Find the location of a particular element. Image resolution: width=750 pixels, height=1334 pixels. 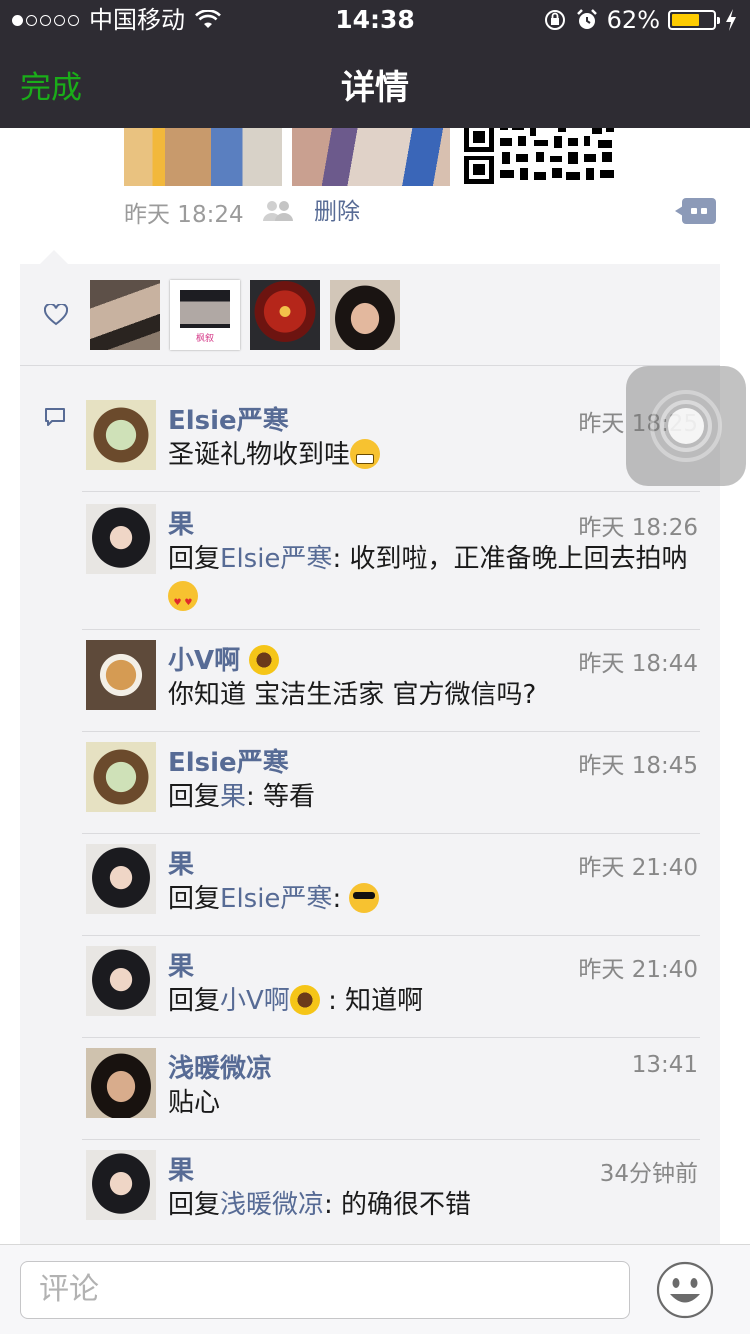

comment-input: 评论 is located at coordinates (325, 1290).